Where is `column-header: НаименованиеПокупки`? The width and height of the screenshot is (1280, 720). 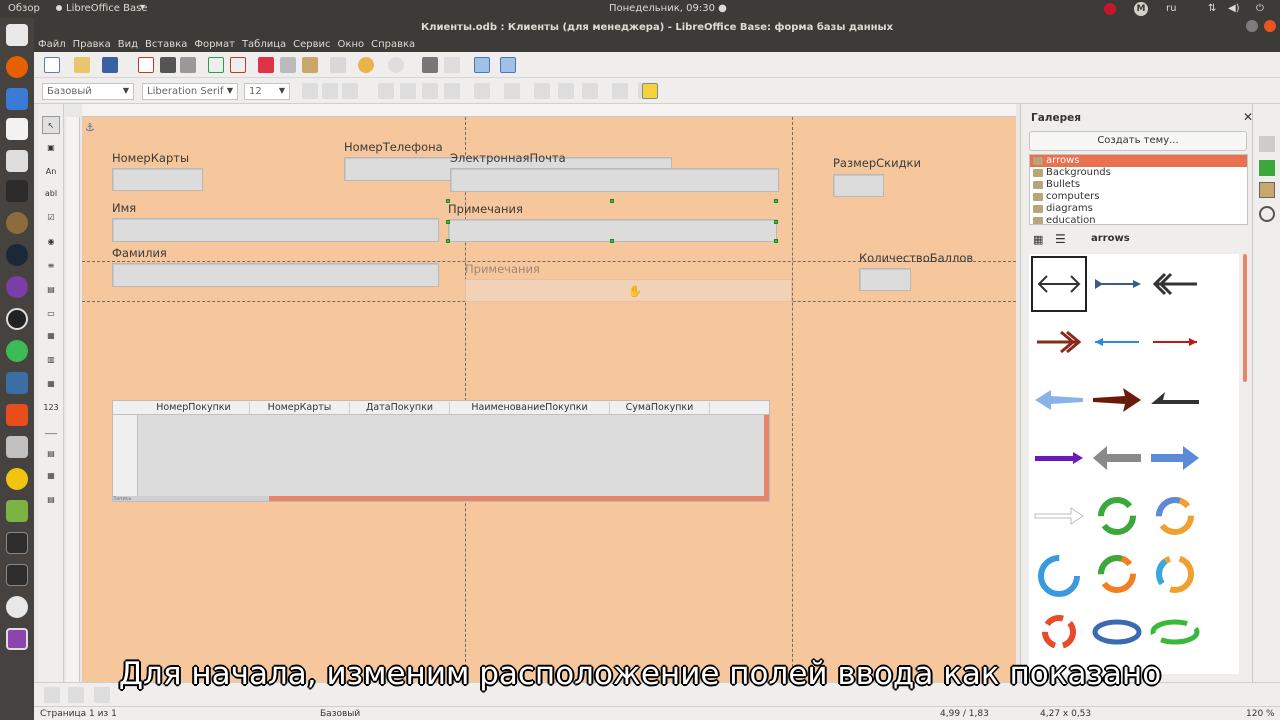
column-header: НаименованиеПокупки is located at coordinates (530, 408).